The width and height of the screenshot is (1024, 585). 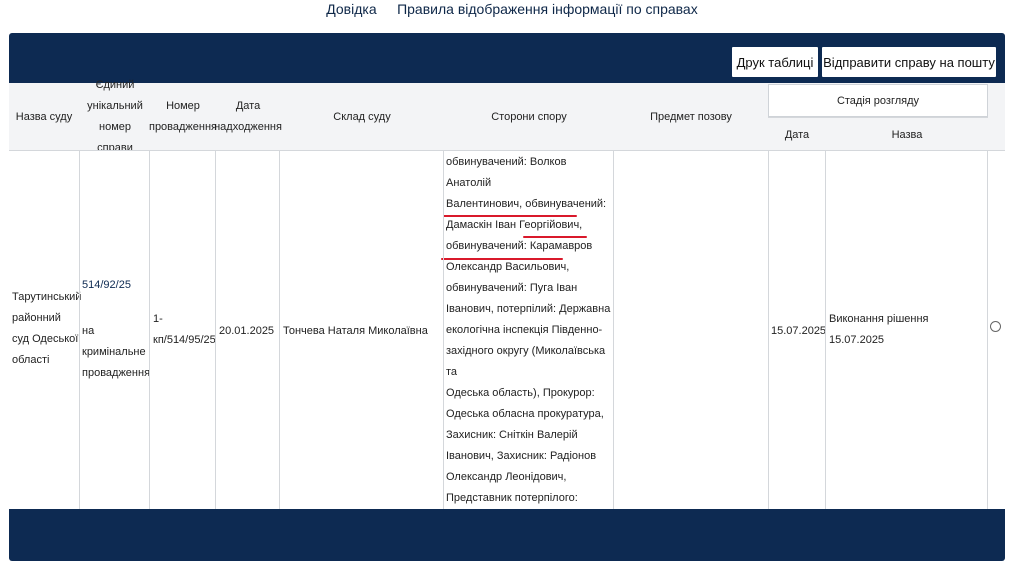 I want to click on parties-line: Іванович, потерпілий: Державна, so click(x=528, y=309).